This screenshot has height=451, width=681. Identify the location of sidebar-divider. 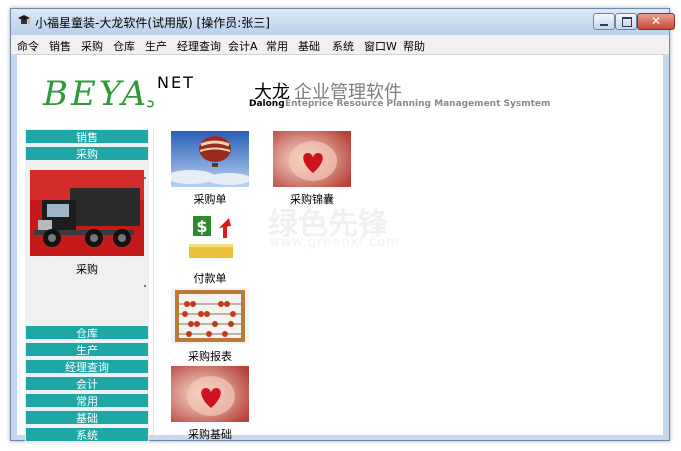
(153, 282).